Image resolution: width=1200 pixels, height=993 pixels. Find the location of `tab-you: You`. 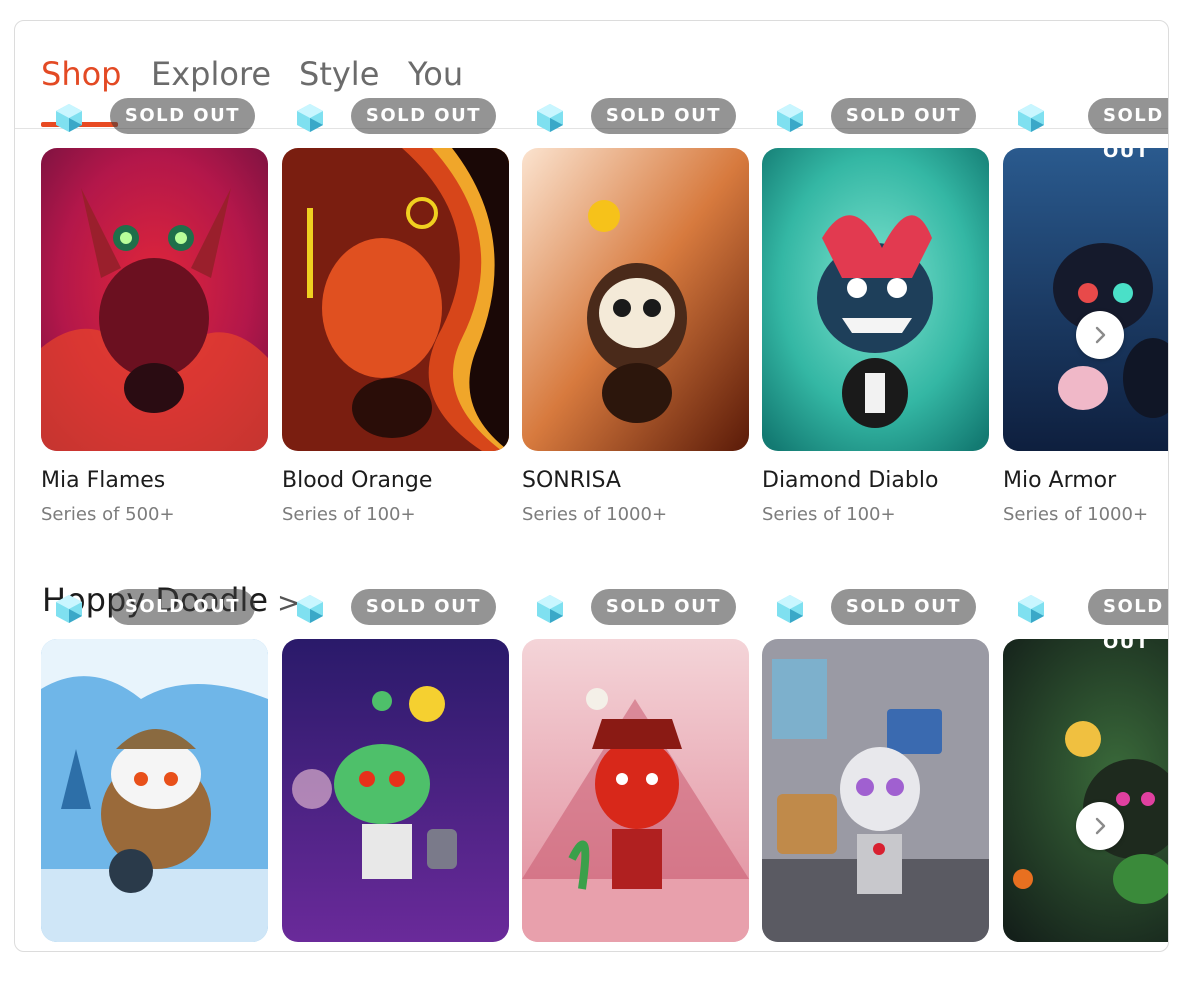

tab-you: You is located at coordinates (435, 74).